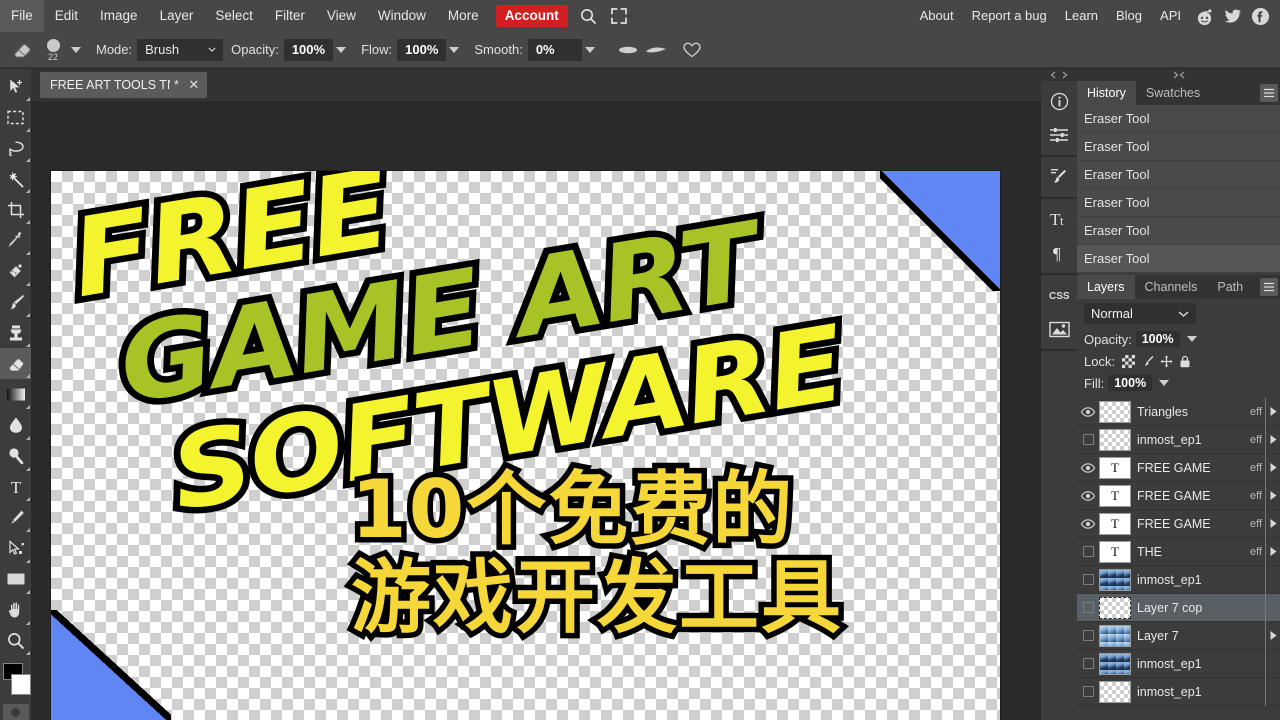 This screenshot has height=720, width=1280. I want to click on search-icon, so click(589, 16).